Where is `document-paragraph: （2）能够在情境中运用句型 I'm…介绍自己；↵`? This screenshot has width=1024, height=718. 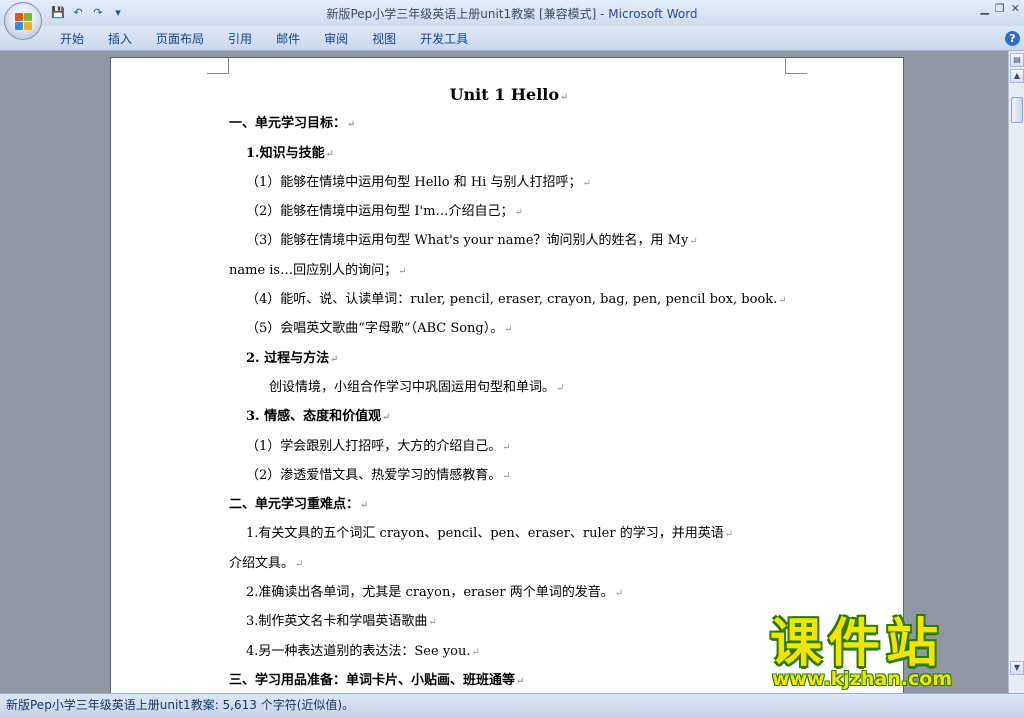 document-paragraph: （2）能够在情境中运用句型 I'm…介绍自己；↵ is located at coordinates (509, 211).